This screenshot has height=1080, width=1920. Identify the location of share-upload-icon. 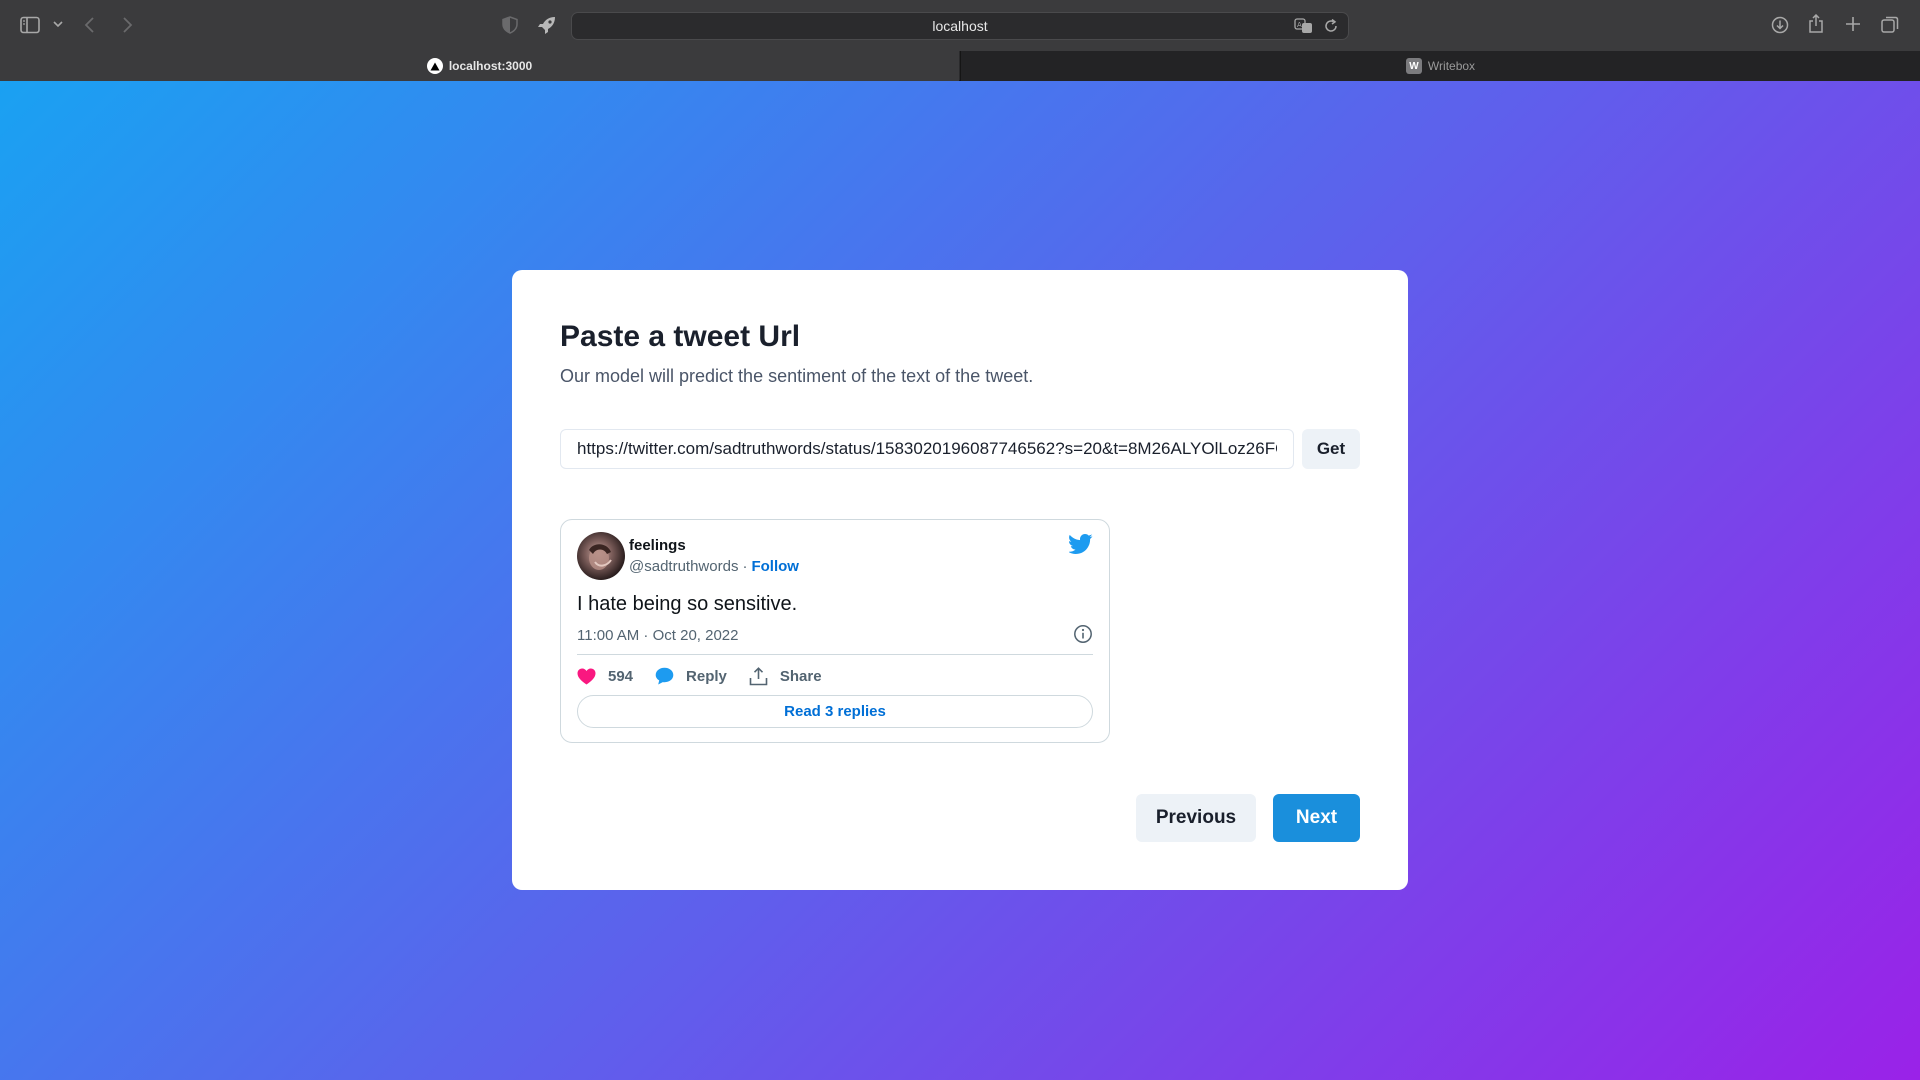
(758, 675).